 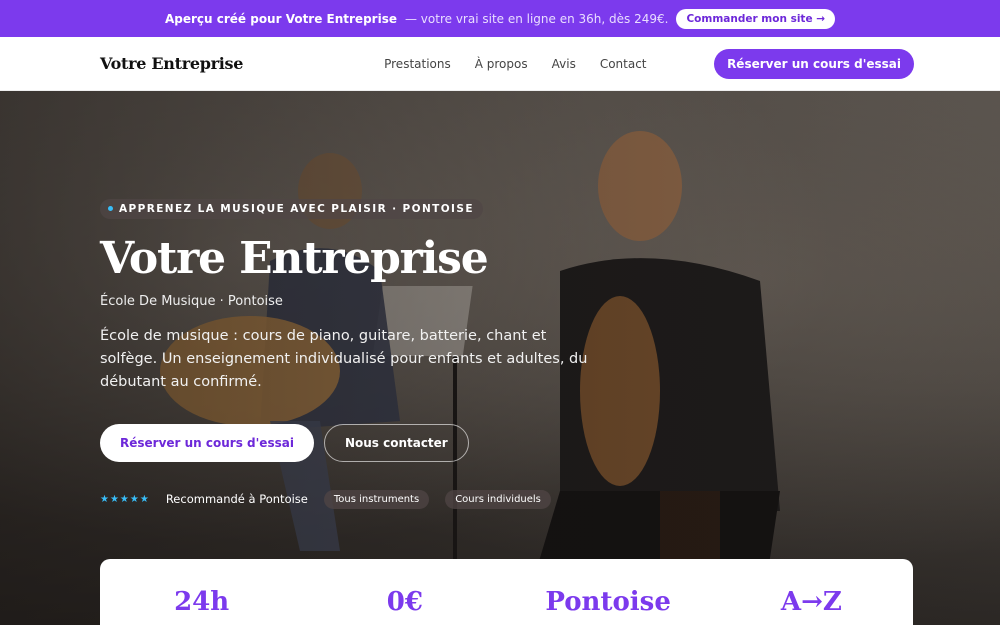 I want to click on nav-item-a-propos: À propos, so click(x=501, y=64).